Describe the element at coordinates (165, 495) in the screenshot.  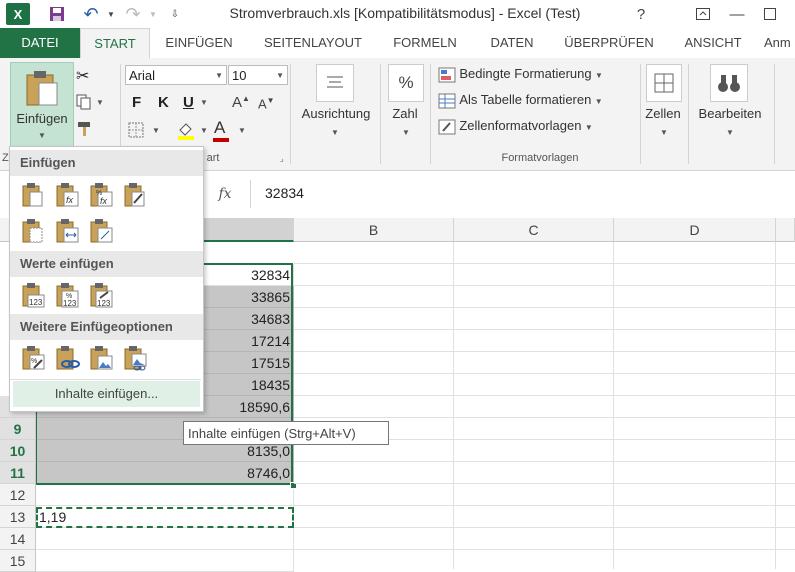
I see `cell-a12` at that location.